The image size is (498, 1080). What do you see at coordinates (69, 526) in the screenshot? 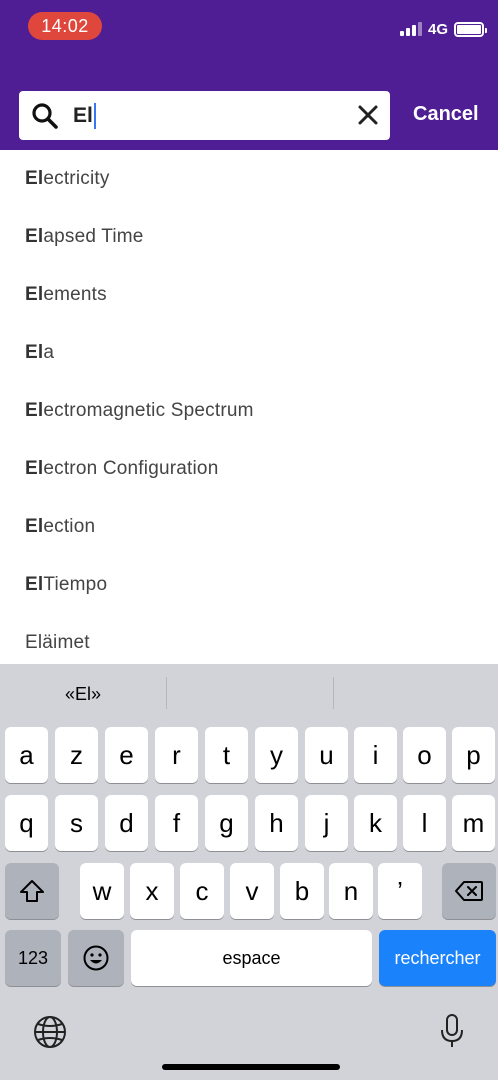
I see `result-rest: ection` at bounding box center [69, 526].